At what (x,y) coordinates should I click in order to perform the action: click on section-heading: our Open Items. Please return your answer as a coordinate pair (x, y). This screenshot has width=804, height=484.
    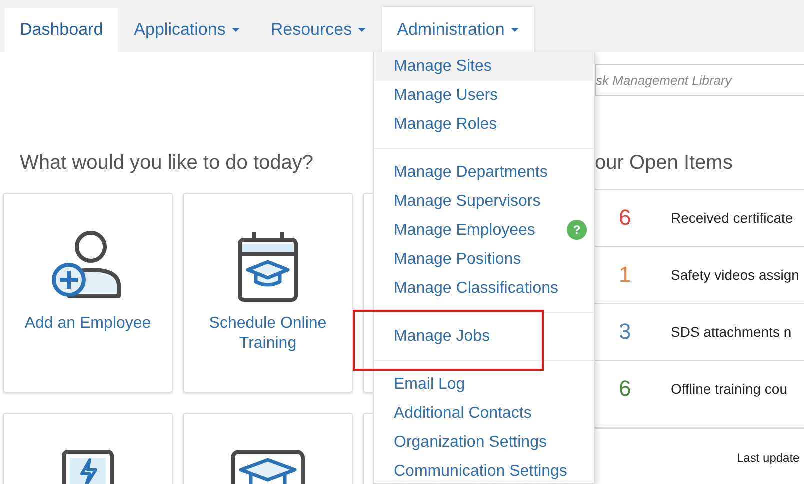
    Looking at the image, I should click on (664, 163).